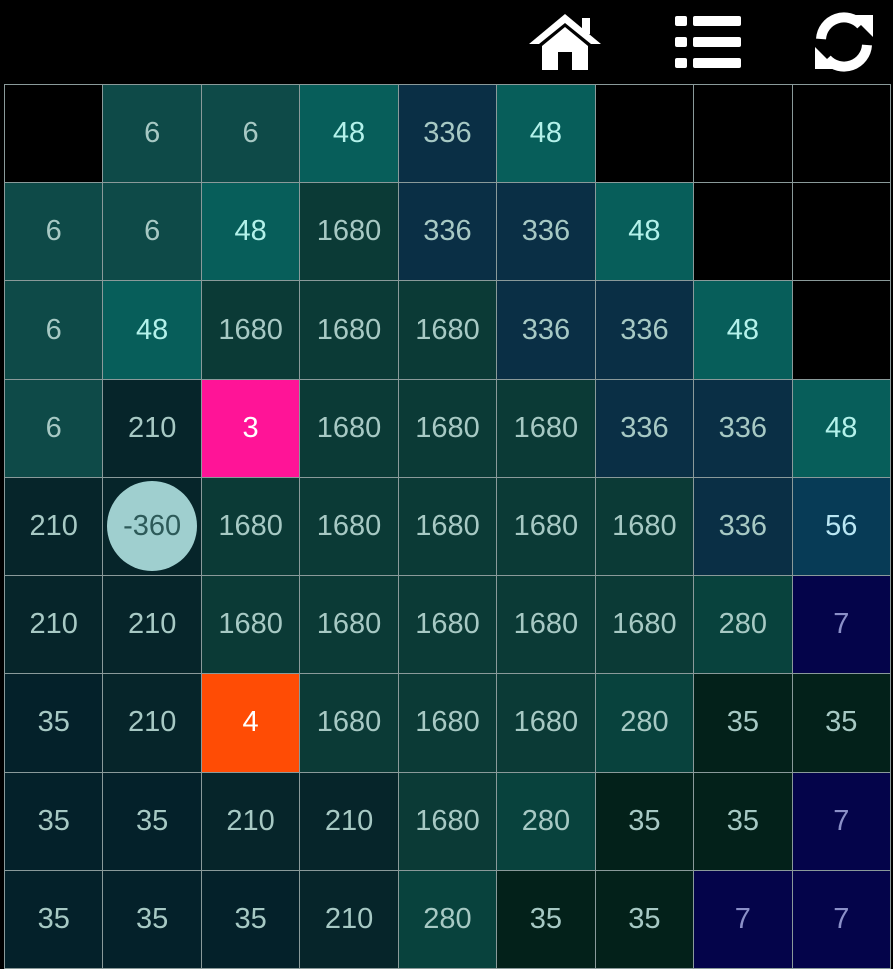  I want to click on board-cell: 3, so click(251, 428).